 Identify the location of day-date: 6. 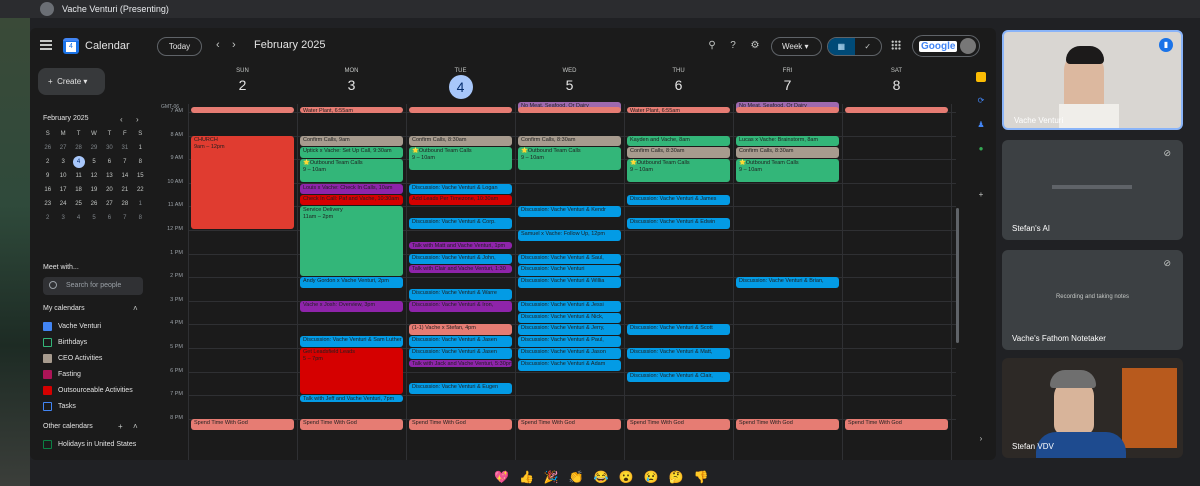
(678, 85).